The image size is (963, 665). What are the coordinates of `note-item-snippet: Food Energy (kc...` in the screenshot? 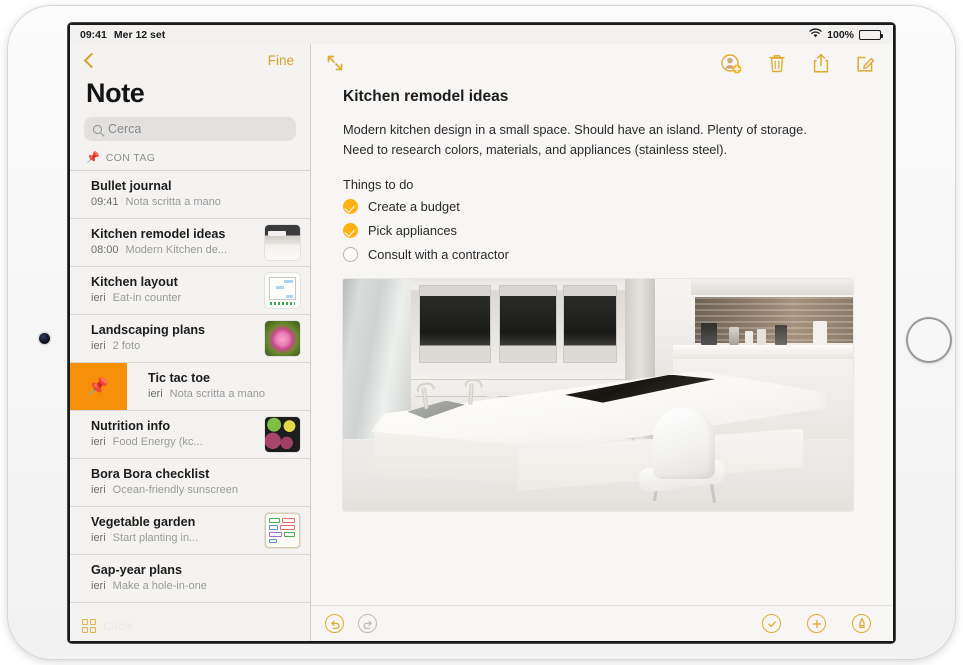 It's located at (157, 442).